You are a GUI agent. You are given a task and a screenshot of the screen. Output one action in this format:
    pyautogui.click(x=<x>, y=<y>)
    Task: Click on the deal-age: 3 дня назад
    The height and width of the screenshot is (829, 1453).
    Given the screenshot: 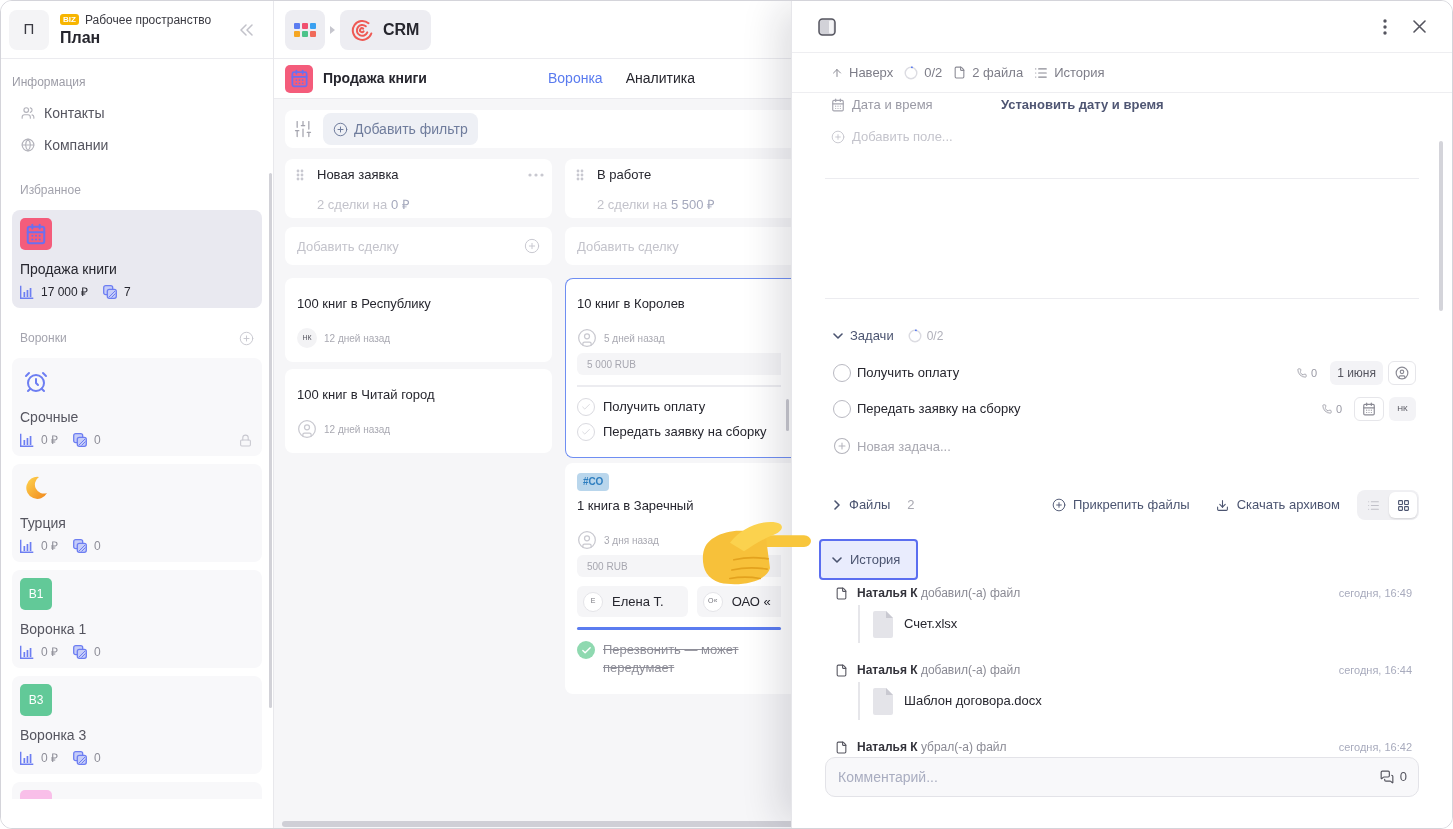 What is the action you would take?
    pyautogui.click(x=631, y=540)
    